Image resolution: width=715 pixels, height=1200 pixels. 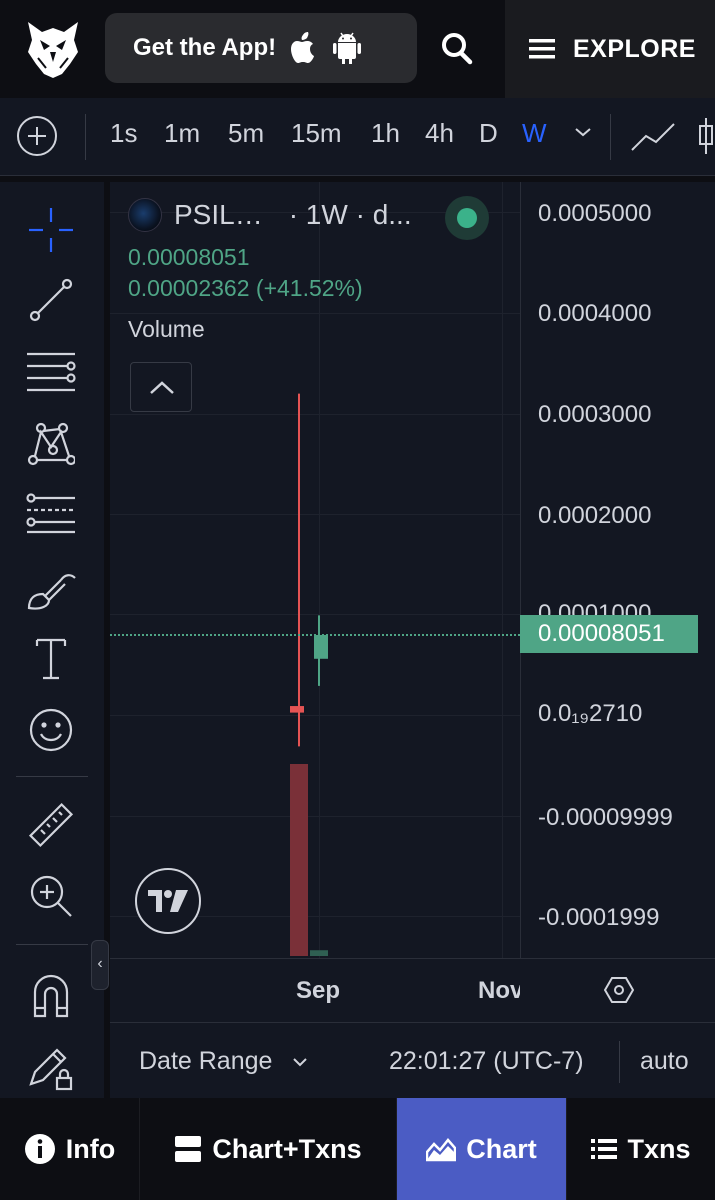 What do you see at coordinates (51, 730) in the screenshot?
I see `emoji-icon` at bounding box center [51, 730].